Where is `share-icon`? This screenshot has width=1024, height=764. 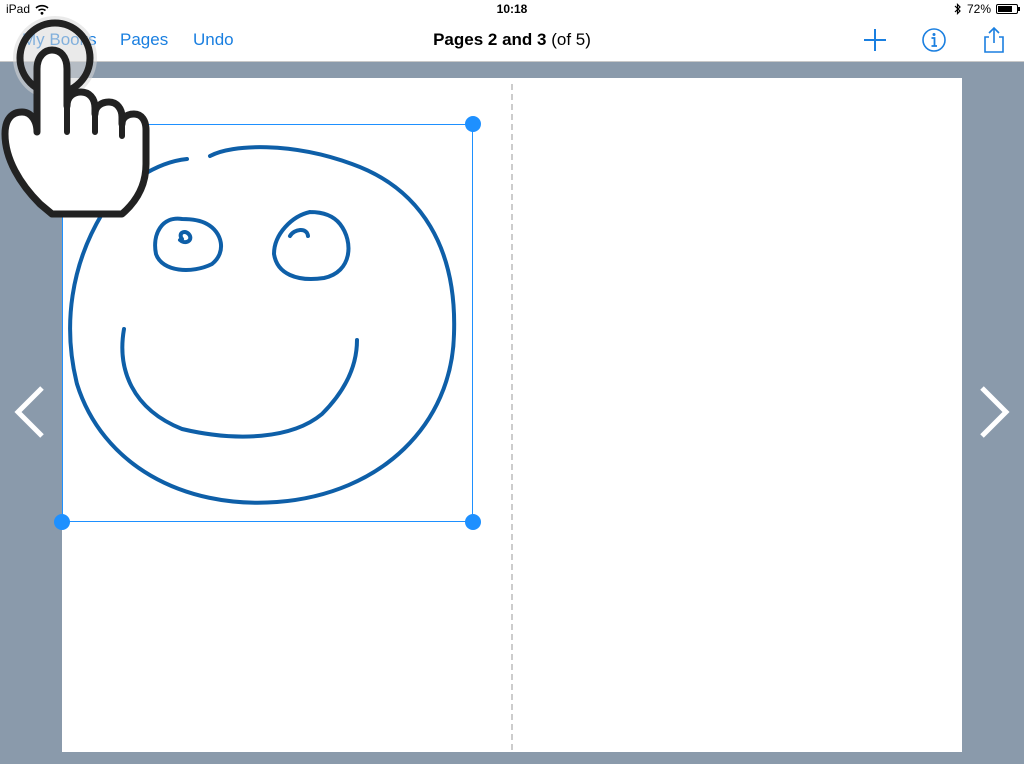 share-icon is located at coordinates (994, 40).